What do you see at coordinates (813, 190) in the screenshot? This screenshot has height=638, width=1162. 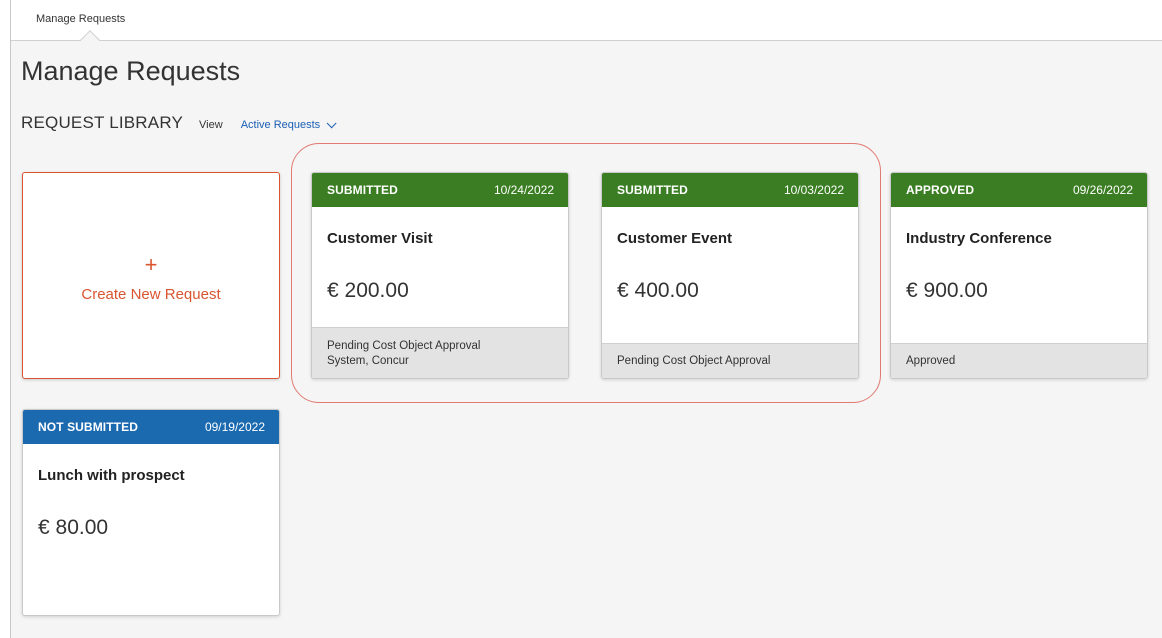 I see `request-date: 10/03/2022` at bounding box center [813, 190].